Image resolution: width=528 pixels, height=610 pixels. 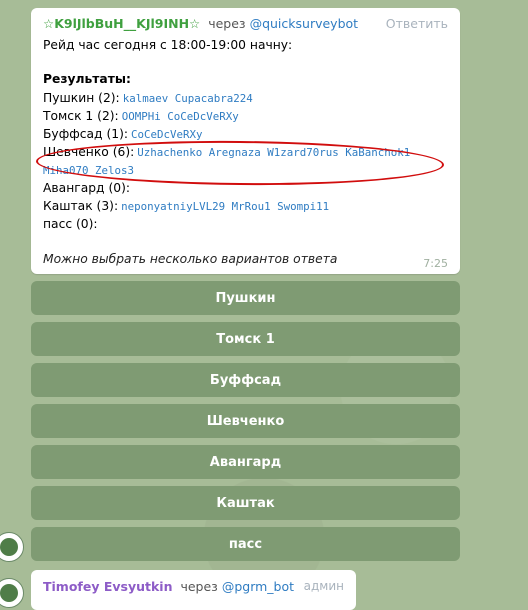 I want to click on result-option: Каштак (3):, so click(x=81, y=206).